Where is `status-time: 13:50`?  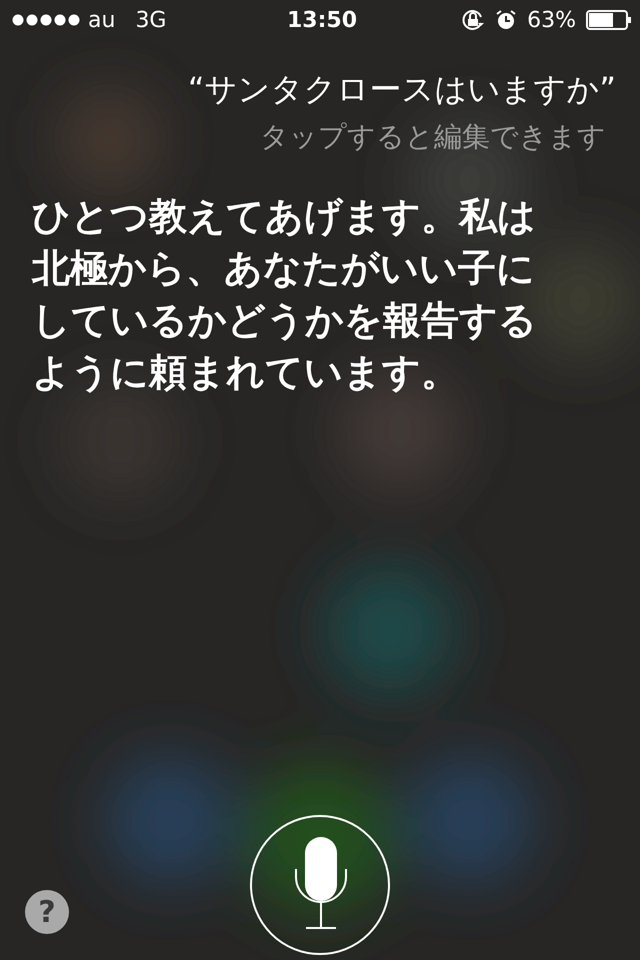 status-time: 13:50 is located at coordinates (322, 20).